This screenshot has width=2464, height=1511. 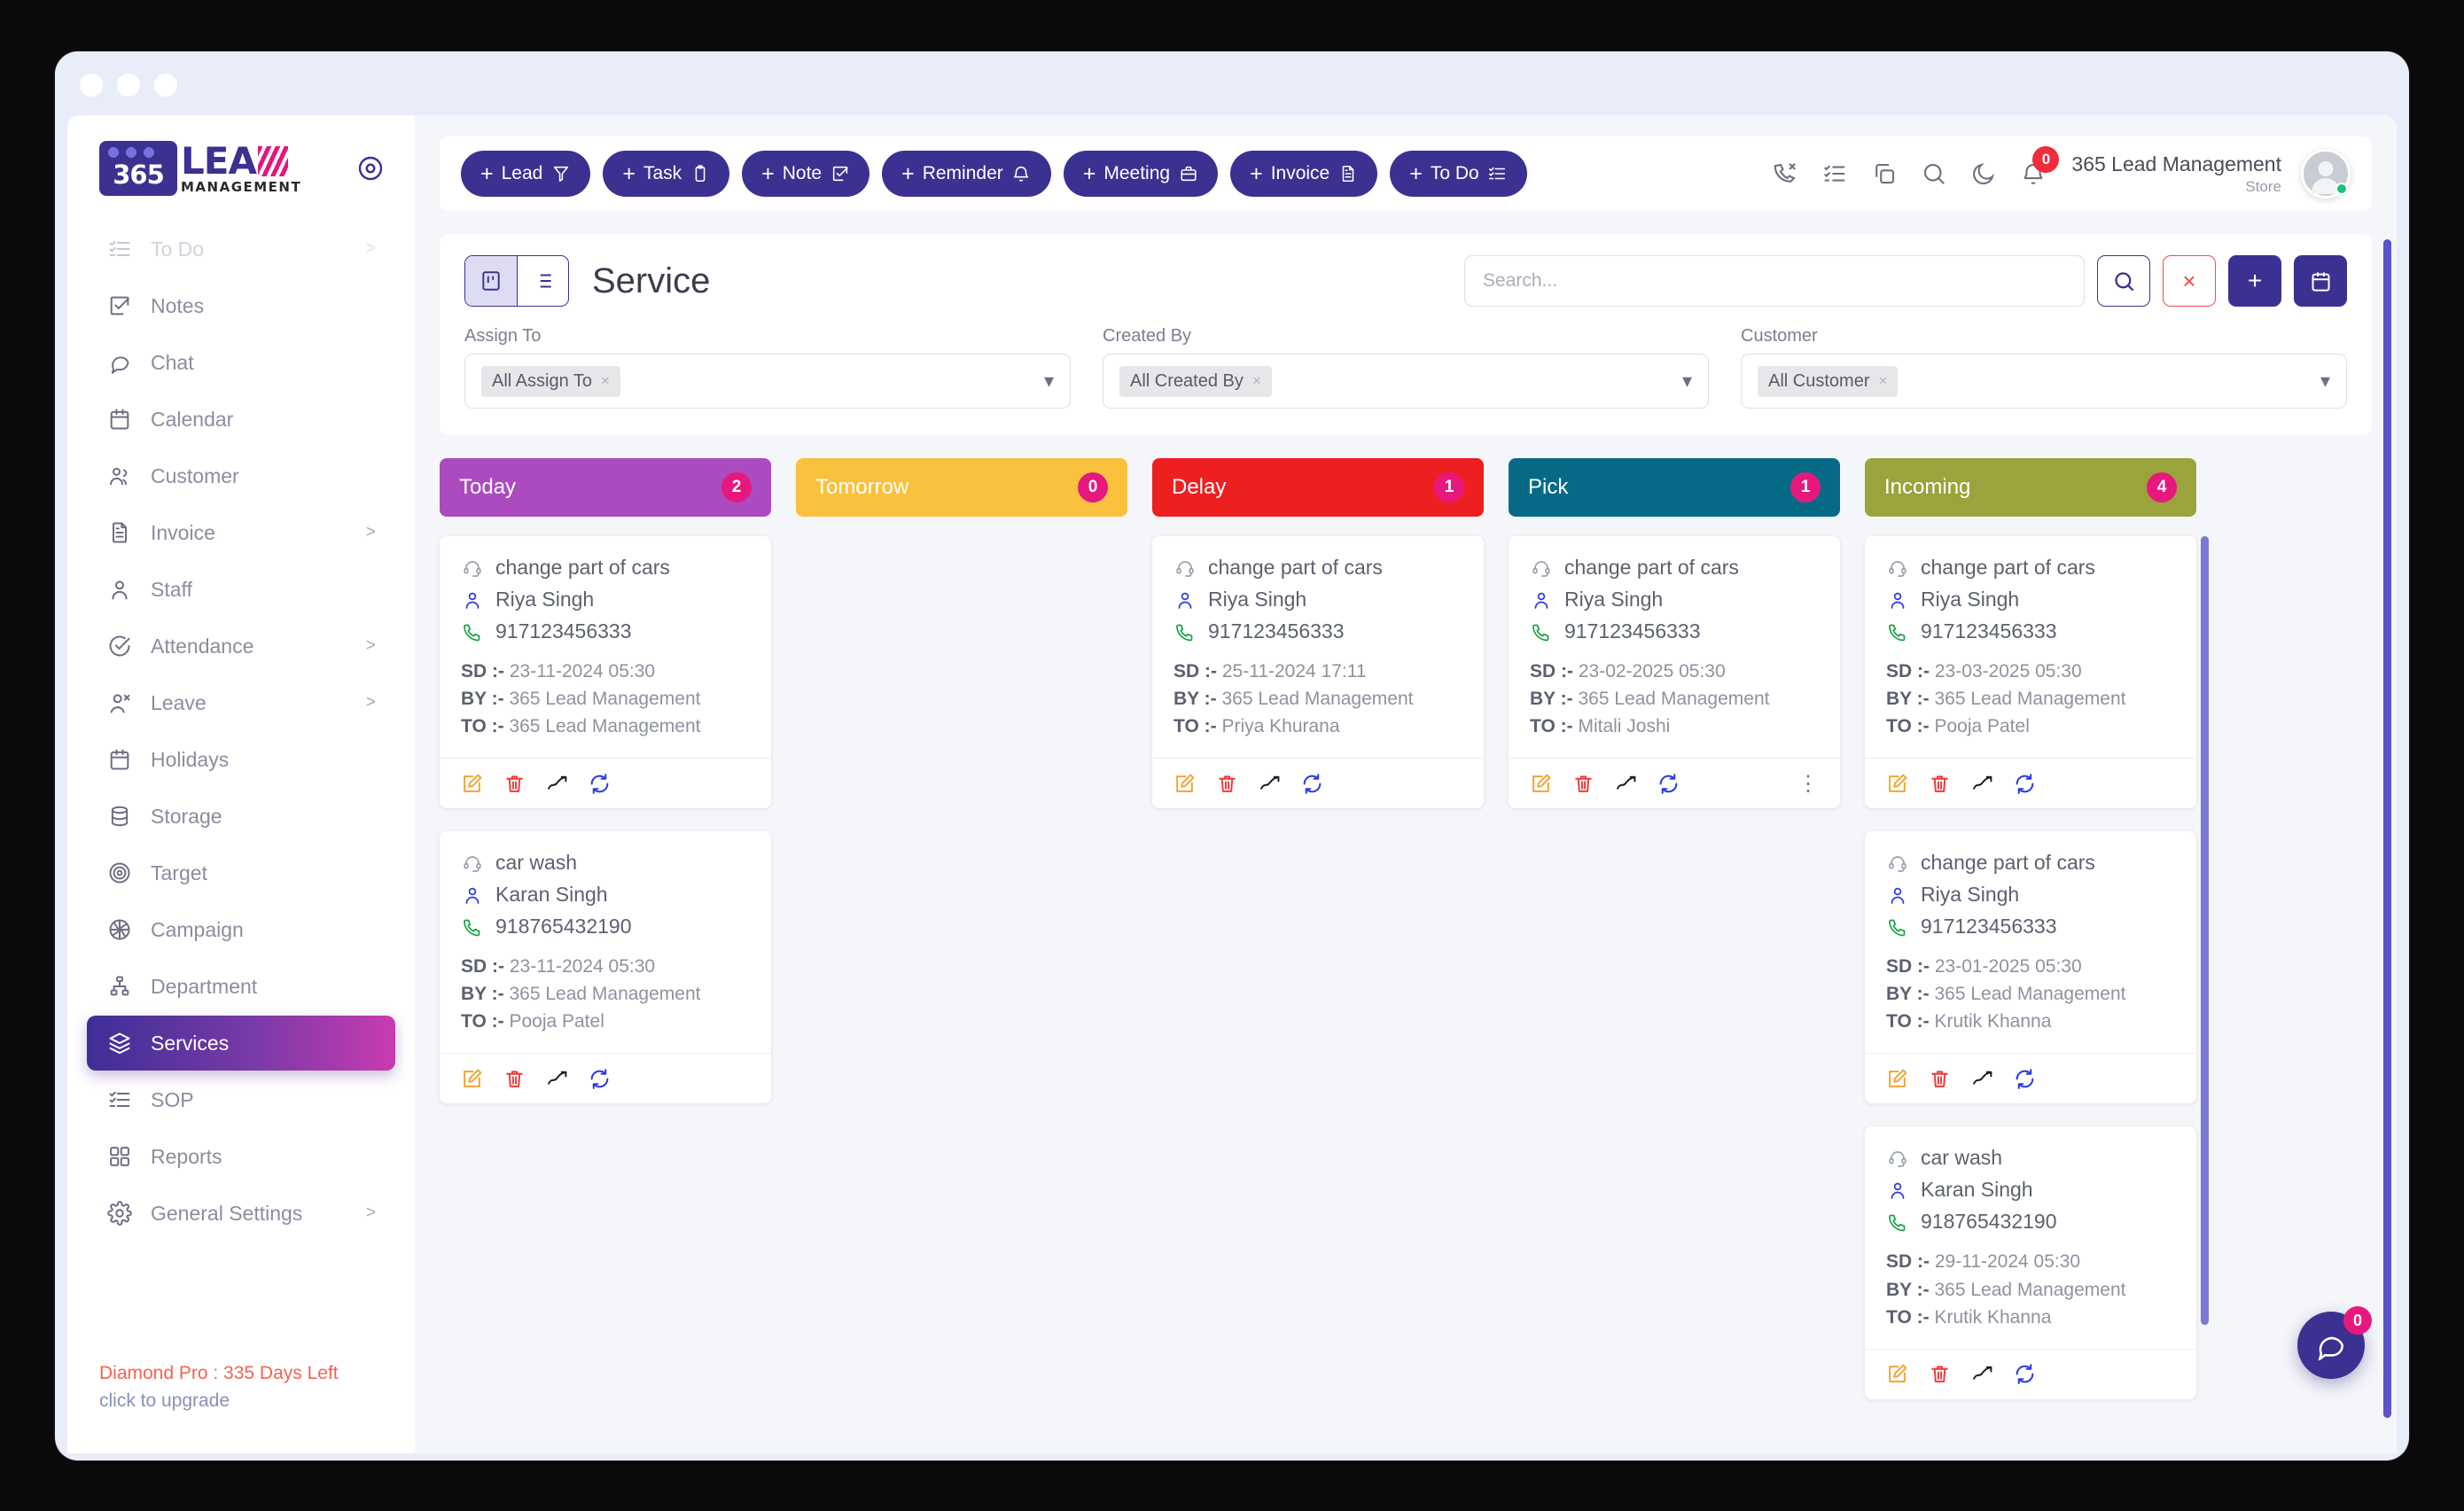 What do you see at coordinates (1406, 381) in the screenshot?
I see `filter-select: All Created By × ▾` at bounding box center [1406, 381].